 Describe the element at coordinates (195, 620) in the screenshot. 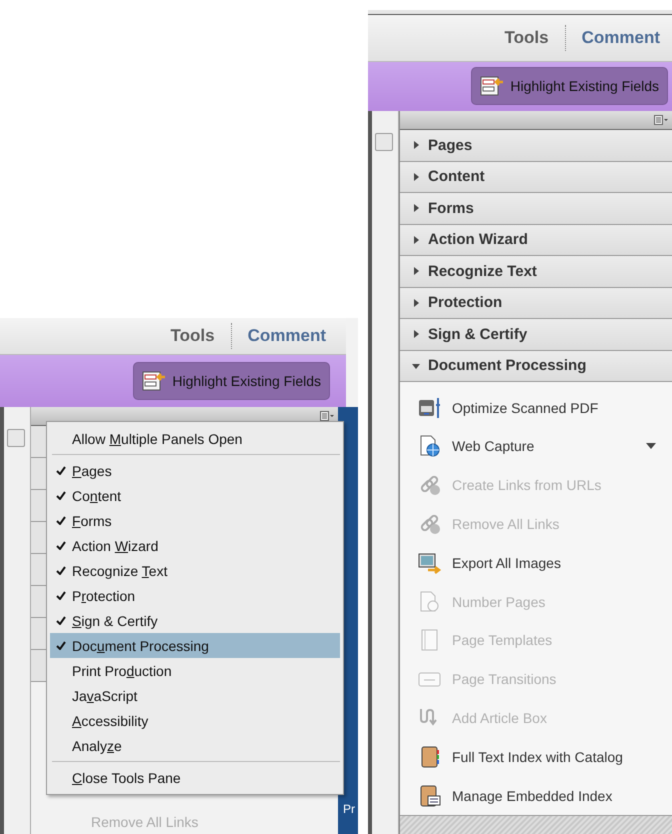

I see `menu-item: Sign & Certify` at that location.